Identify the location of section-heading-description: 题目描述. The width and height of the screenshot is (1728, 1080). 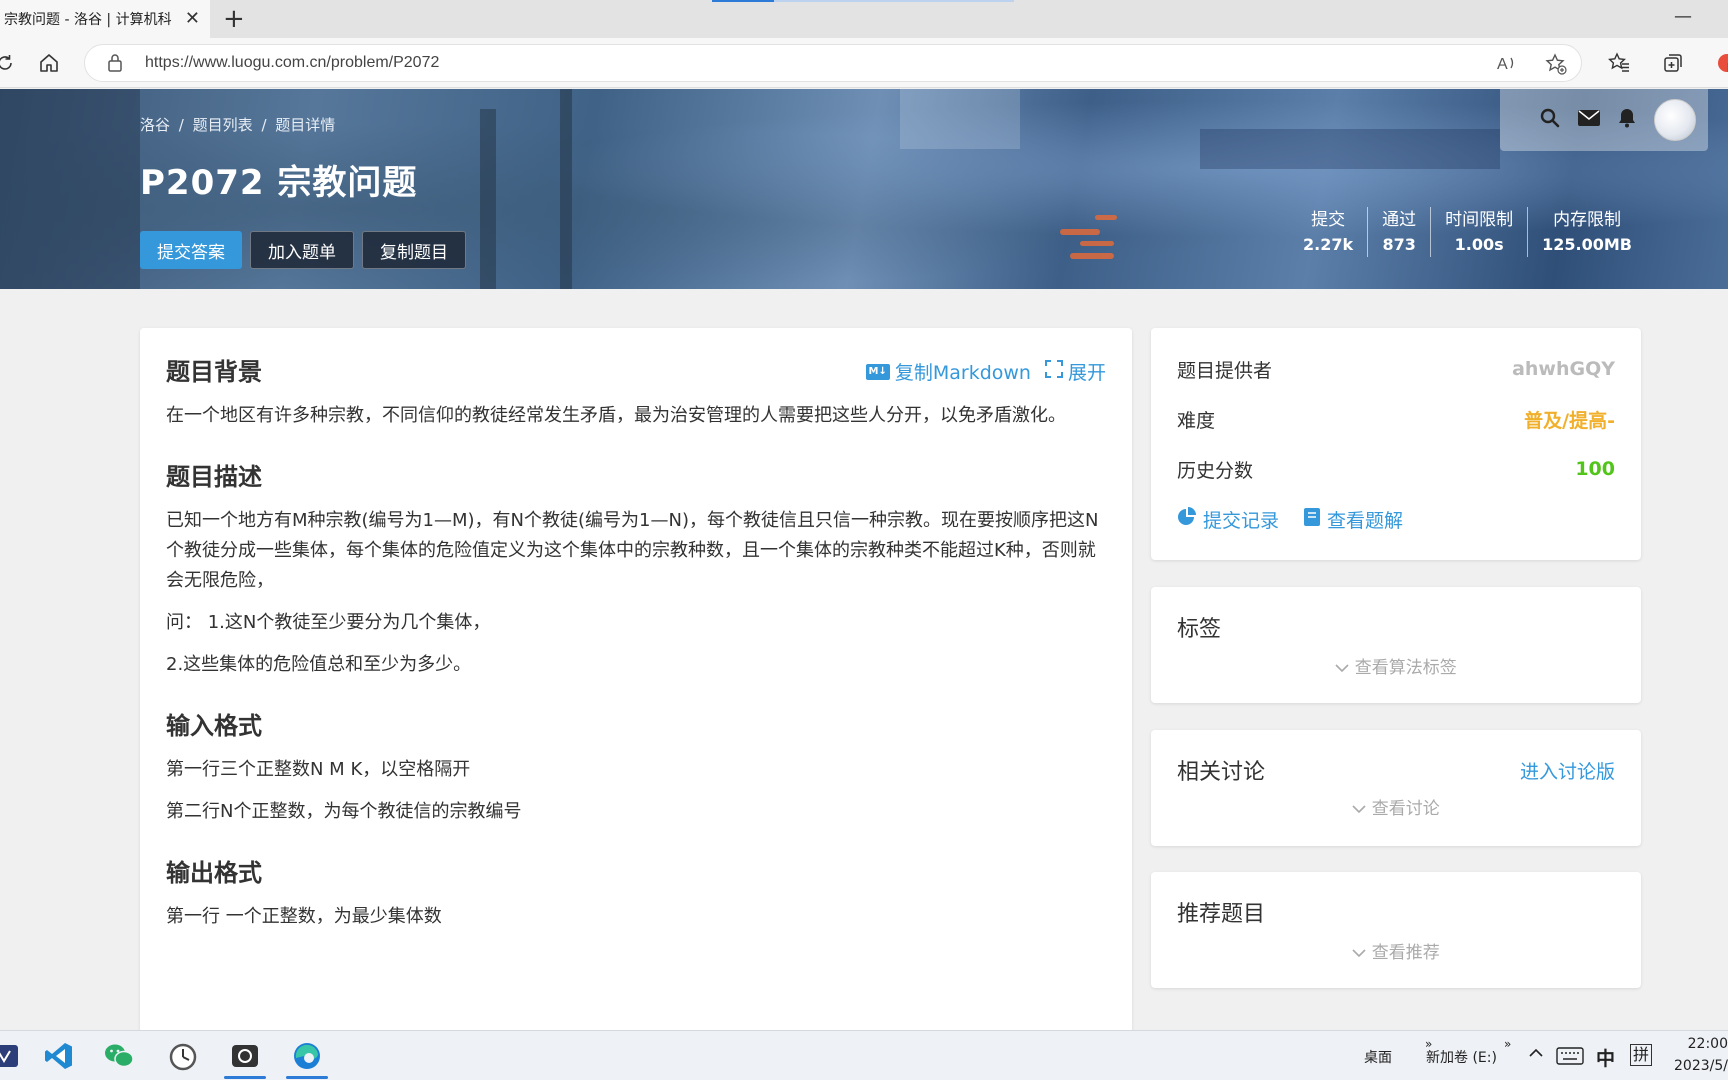
(214, 477).